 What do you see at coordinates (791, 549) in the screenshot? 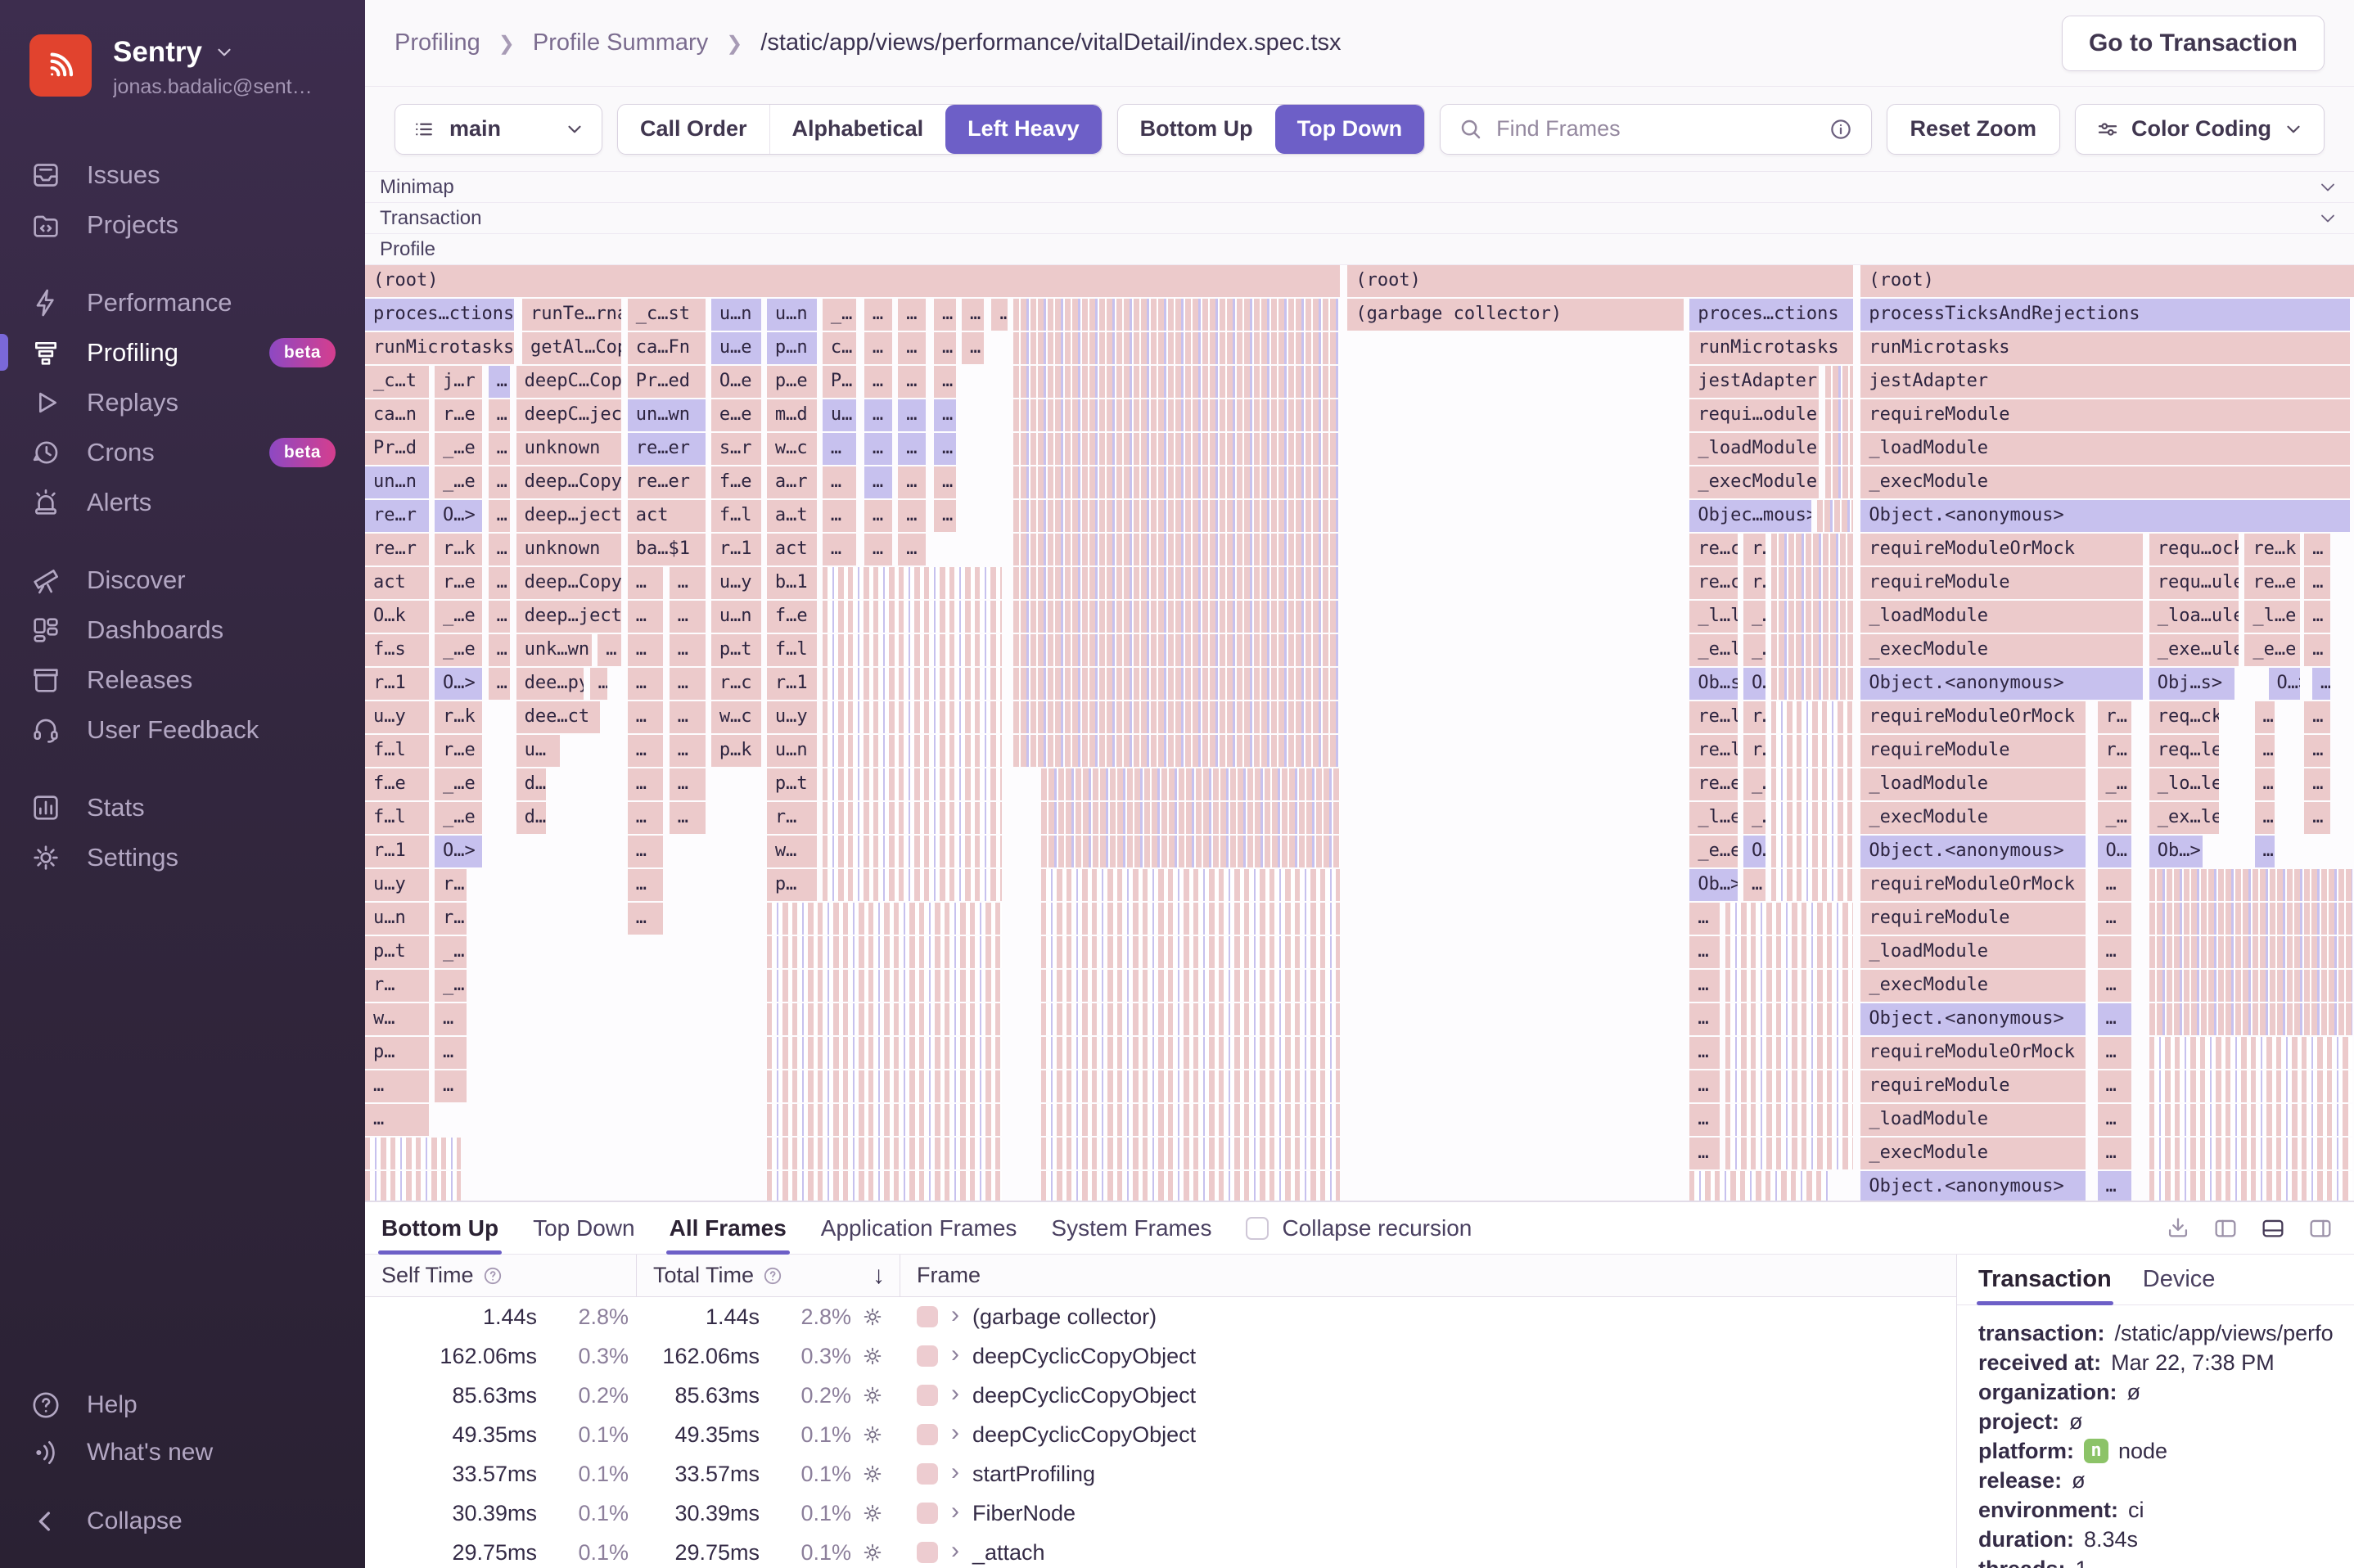
I see `flame-frame: act` at bounding box center [791, 549].